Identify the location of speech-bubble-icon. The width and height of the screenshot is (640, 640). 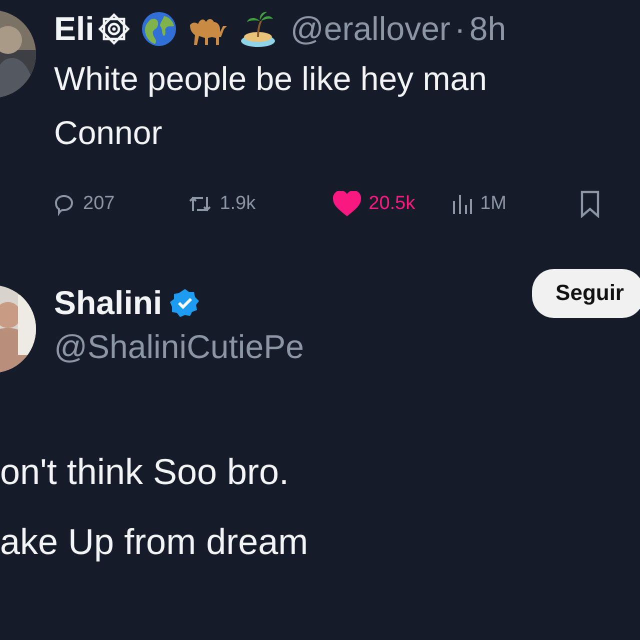
(64, 204).